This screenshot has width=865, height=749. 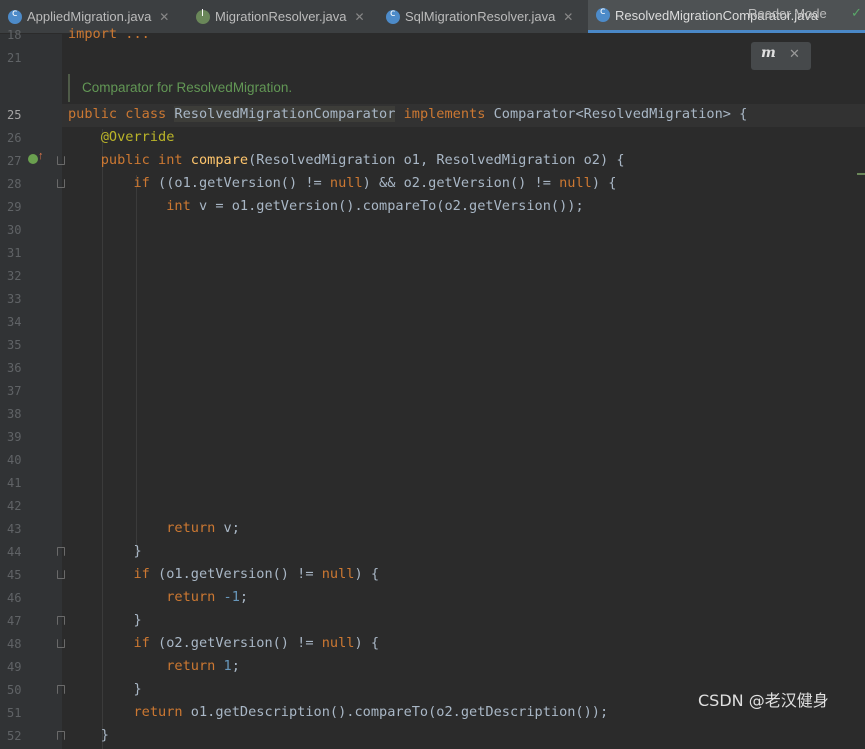 I want to click on line-number: 45, so click(x=14, y=575).